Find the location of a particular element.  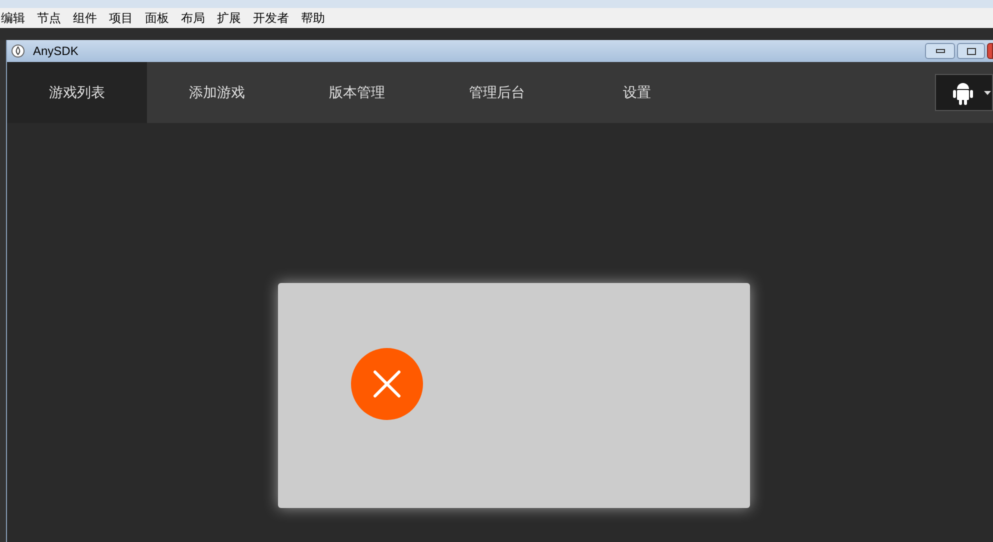

menu-item: 面板 is located at coordinates (157, 18).